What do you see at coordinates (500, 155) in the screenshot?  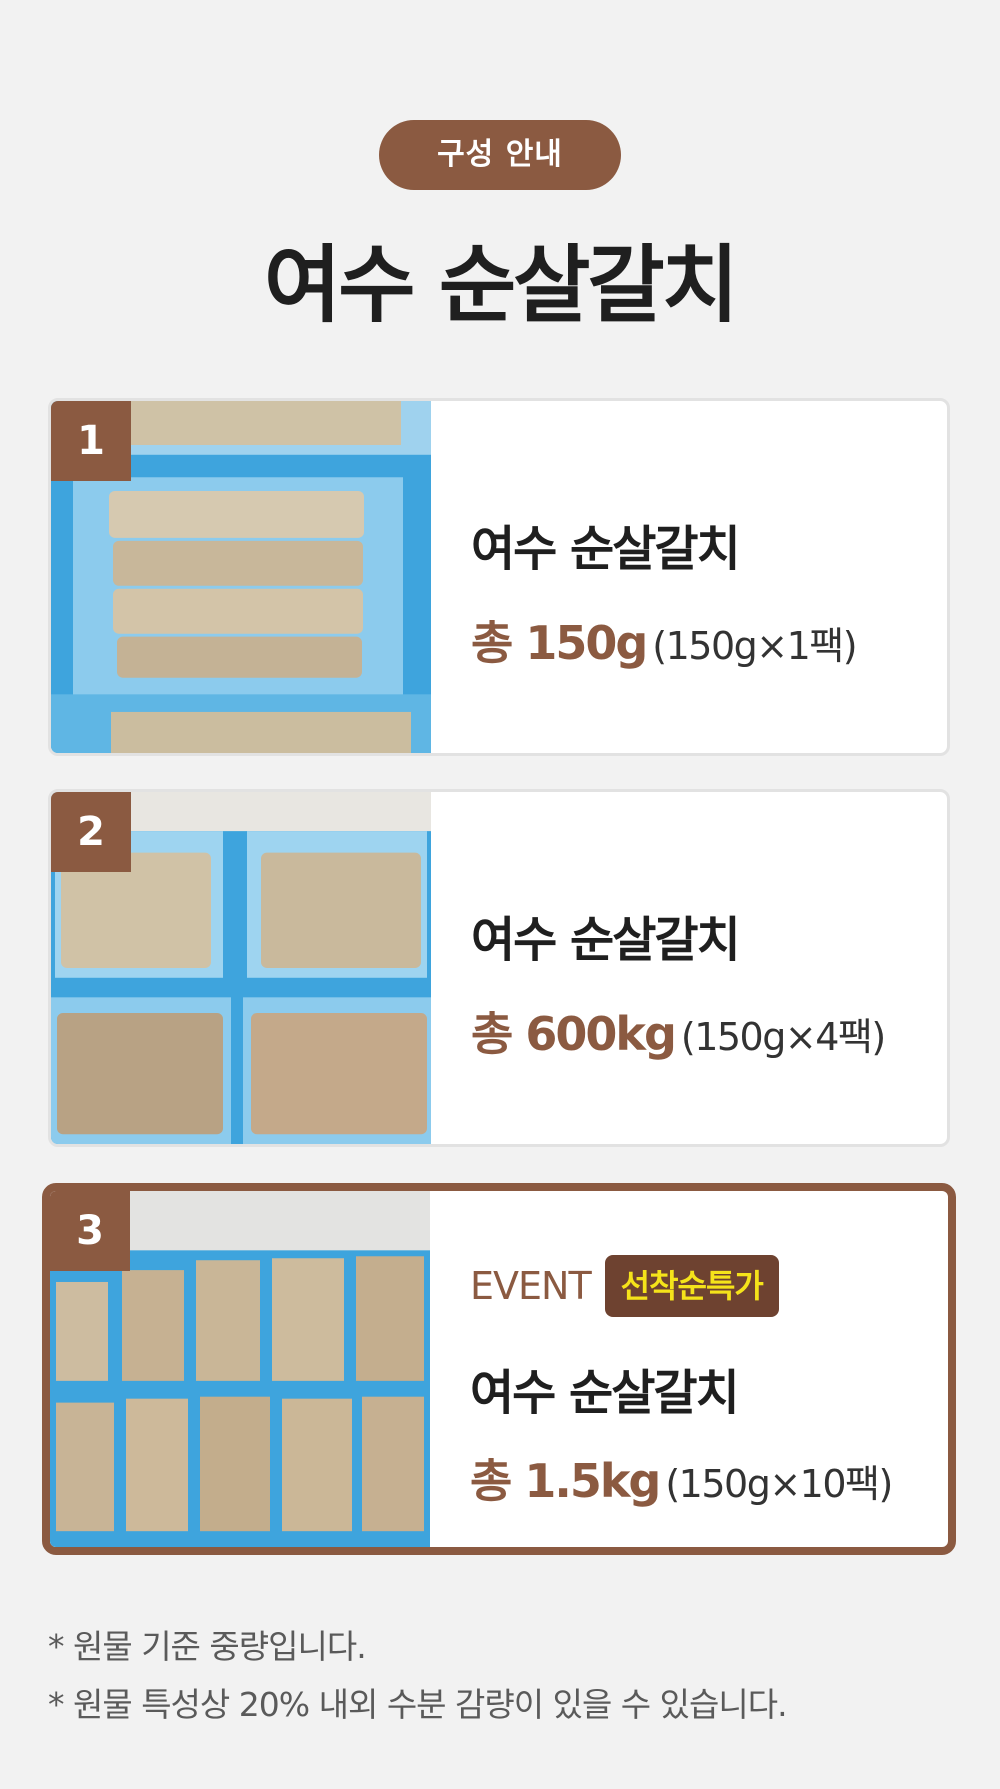 I see `section-badge: 구성 안내` at bounding box center [500, 155].